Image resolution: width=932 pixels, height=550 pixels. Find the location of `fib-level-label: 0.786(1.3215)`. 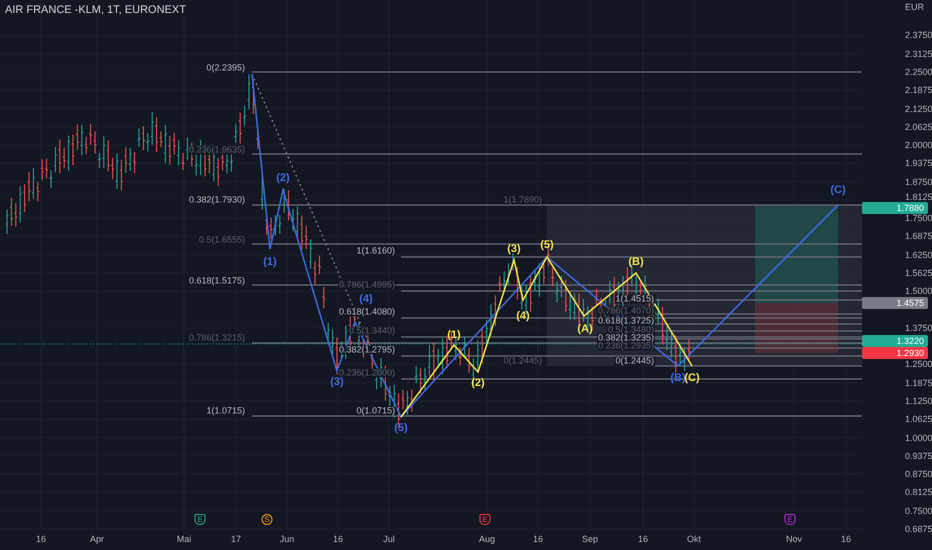

fib-level-label: 0.786(1.3215) is located at coordinates (217, 338).